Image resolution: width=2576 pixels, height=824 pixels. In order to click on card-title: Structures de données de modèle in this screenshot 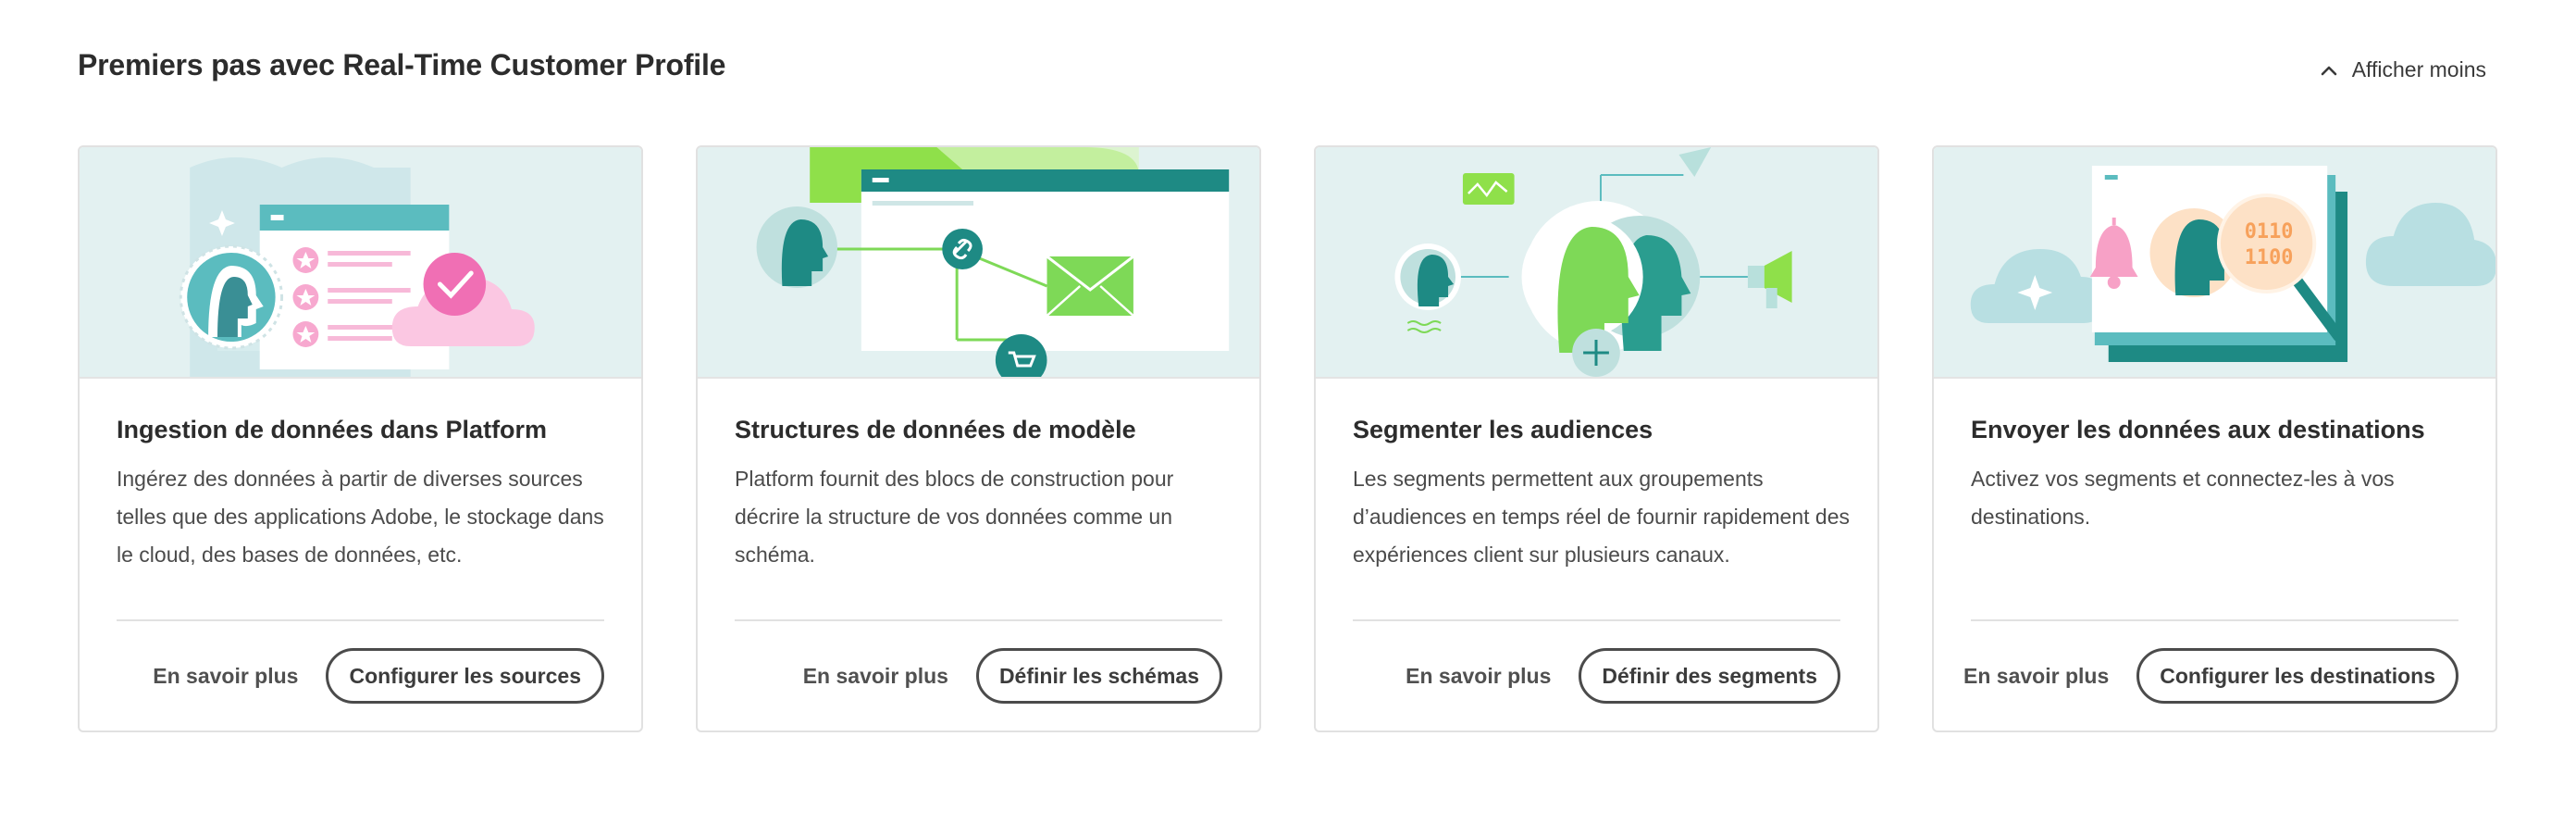, I will do `click(936, 429)`.